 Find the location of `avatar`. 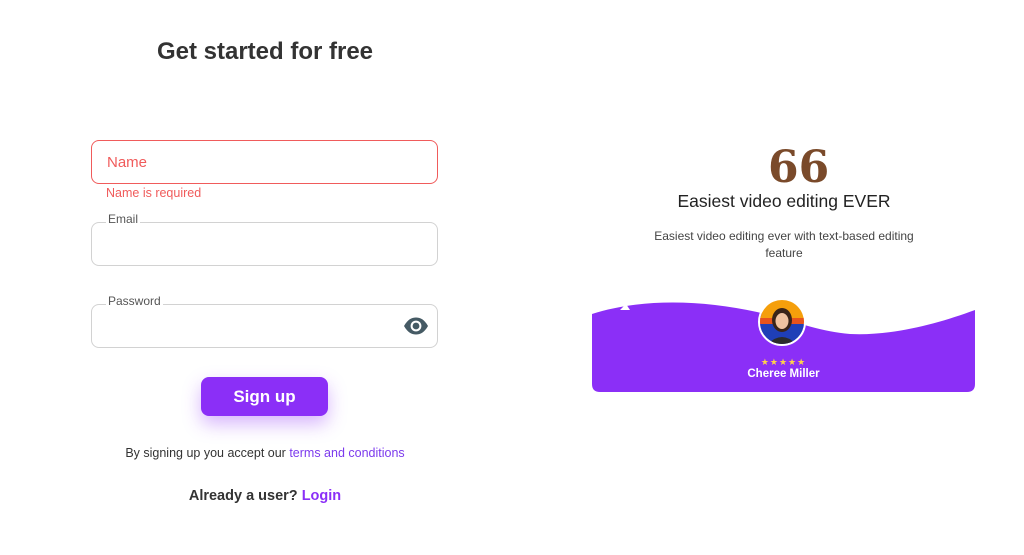

avatar is located at coordinates (782, 322).